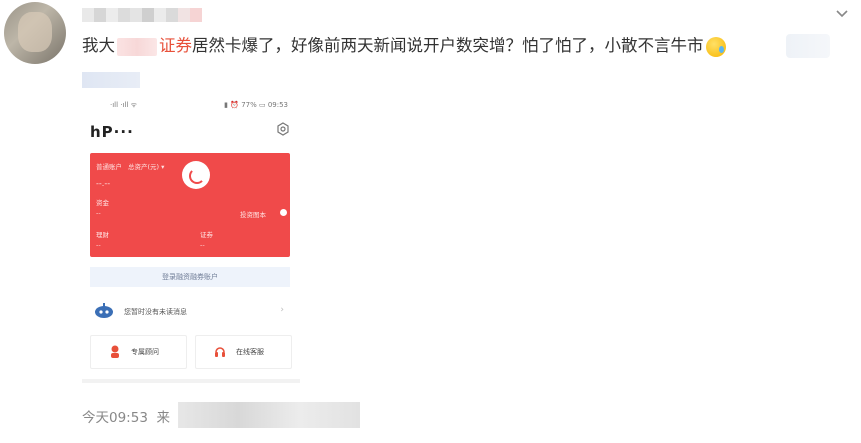  I want to click on post-source-prefix: 来, so click(163, 418).